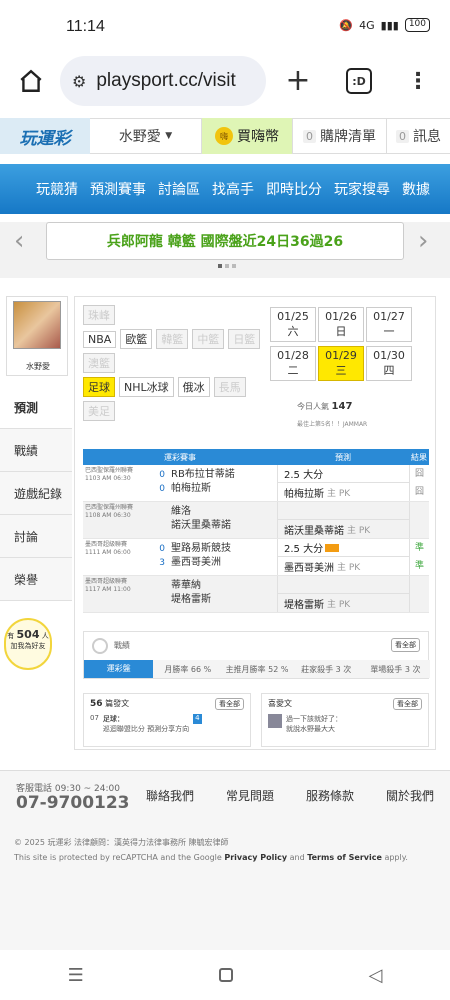 The width and height of the screenshot is (450, 1000). What do you see at coordinates (418, 81) in the screenshot?
I see `menu-icon: ⋮` at bounding box center [418, 81].